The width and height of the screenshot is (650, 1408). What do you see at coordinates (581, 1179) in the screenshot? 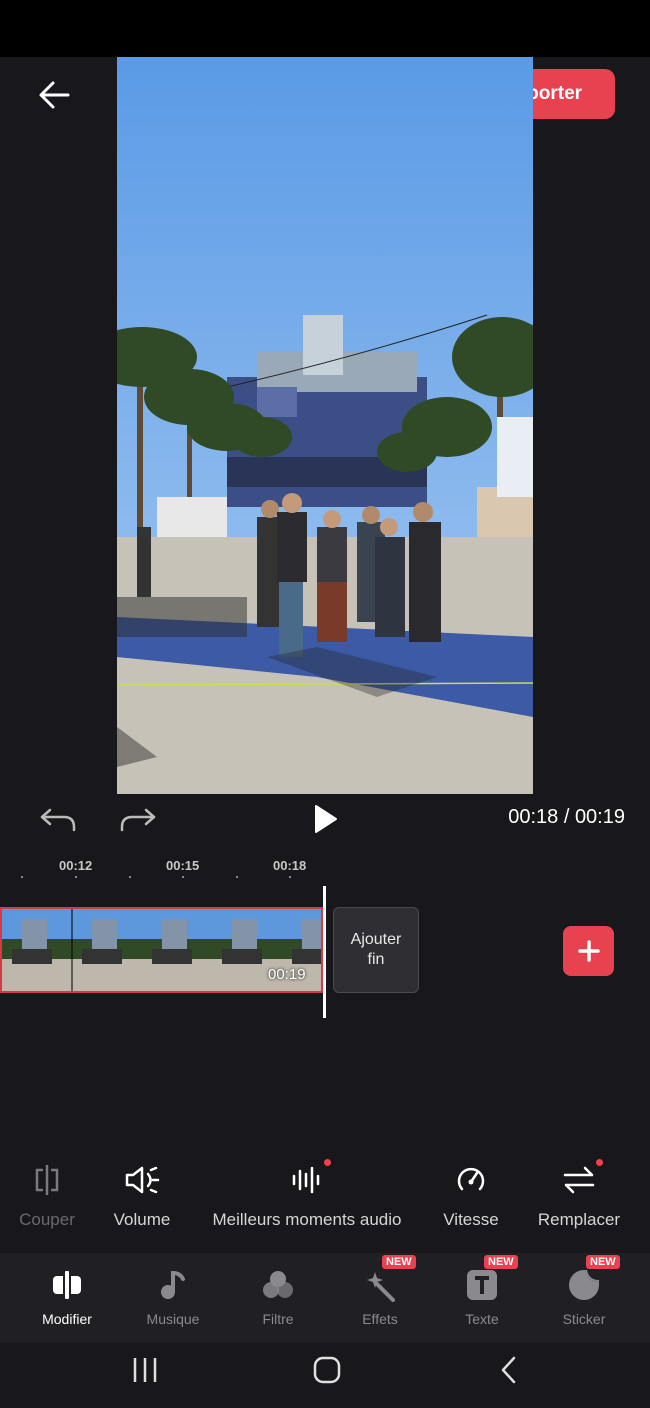
I see `swap-icon` at bounding box center [581, 1179].